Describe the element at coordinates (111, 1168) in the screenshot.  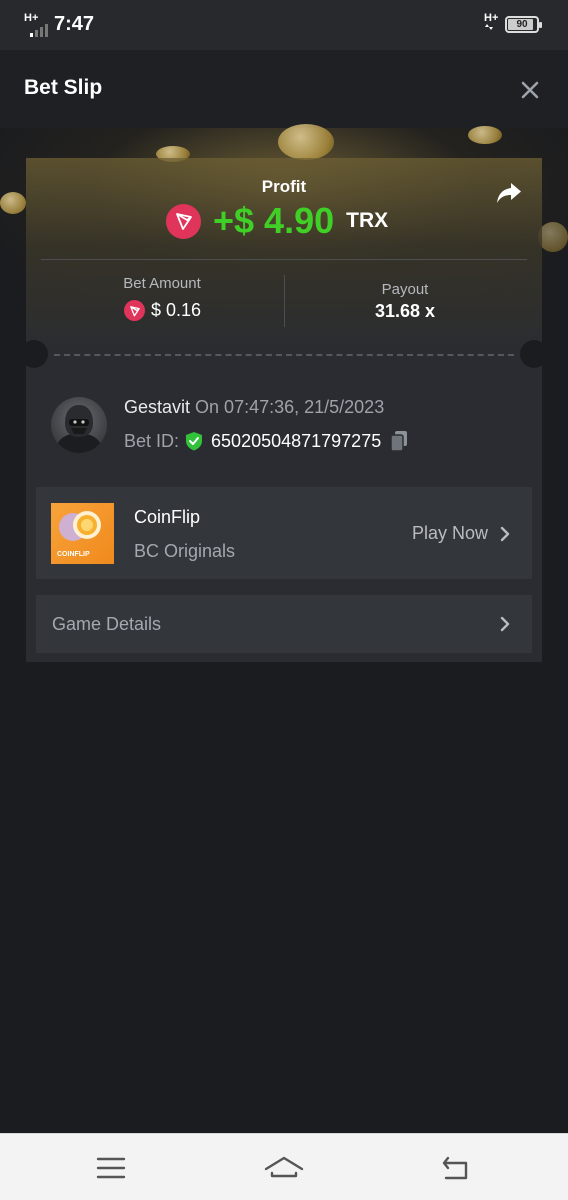
I see `menu-icon` at that location.